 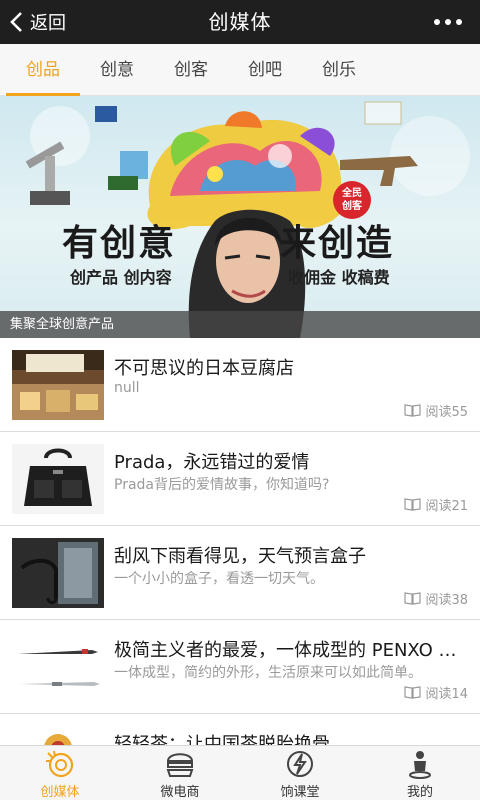 I want to click on banner-subtitle-left: 创产品 创内容, so click(x=121, y=277).